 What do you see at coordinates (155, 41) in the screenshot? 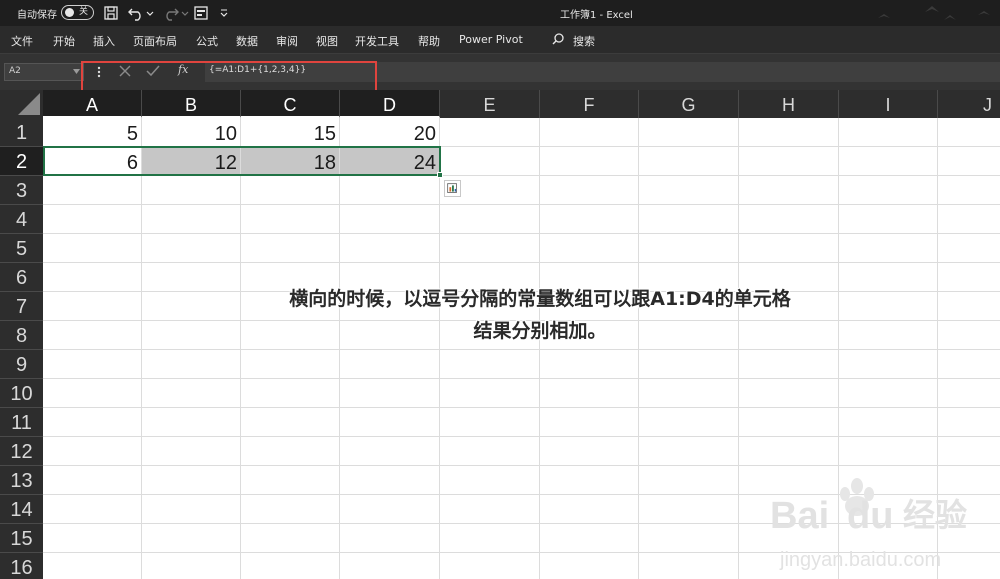
I see `tab-page-layout: 页面布局` at bounding box center [155, 41].